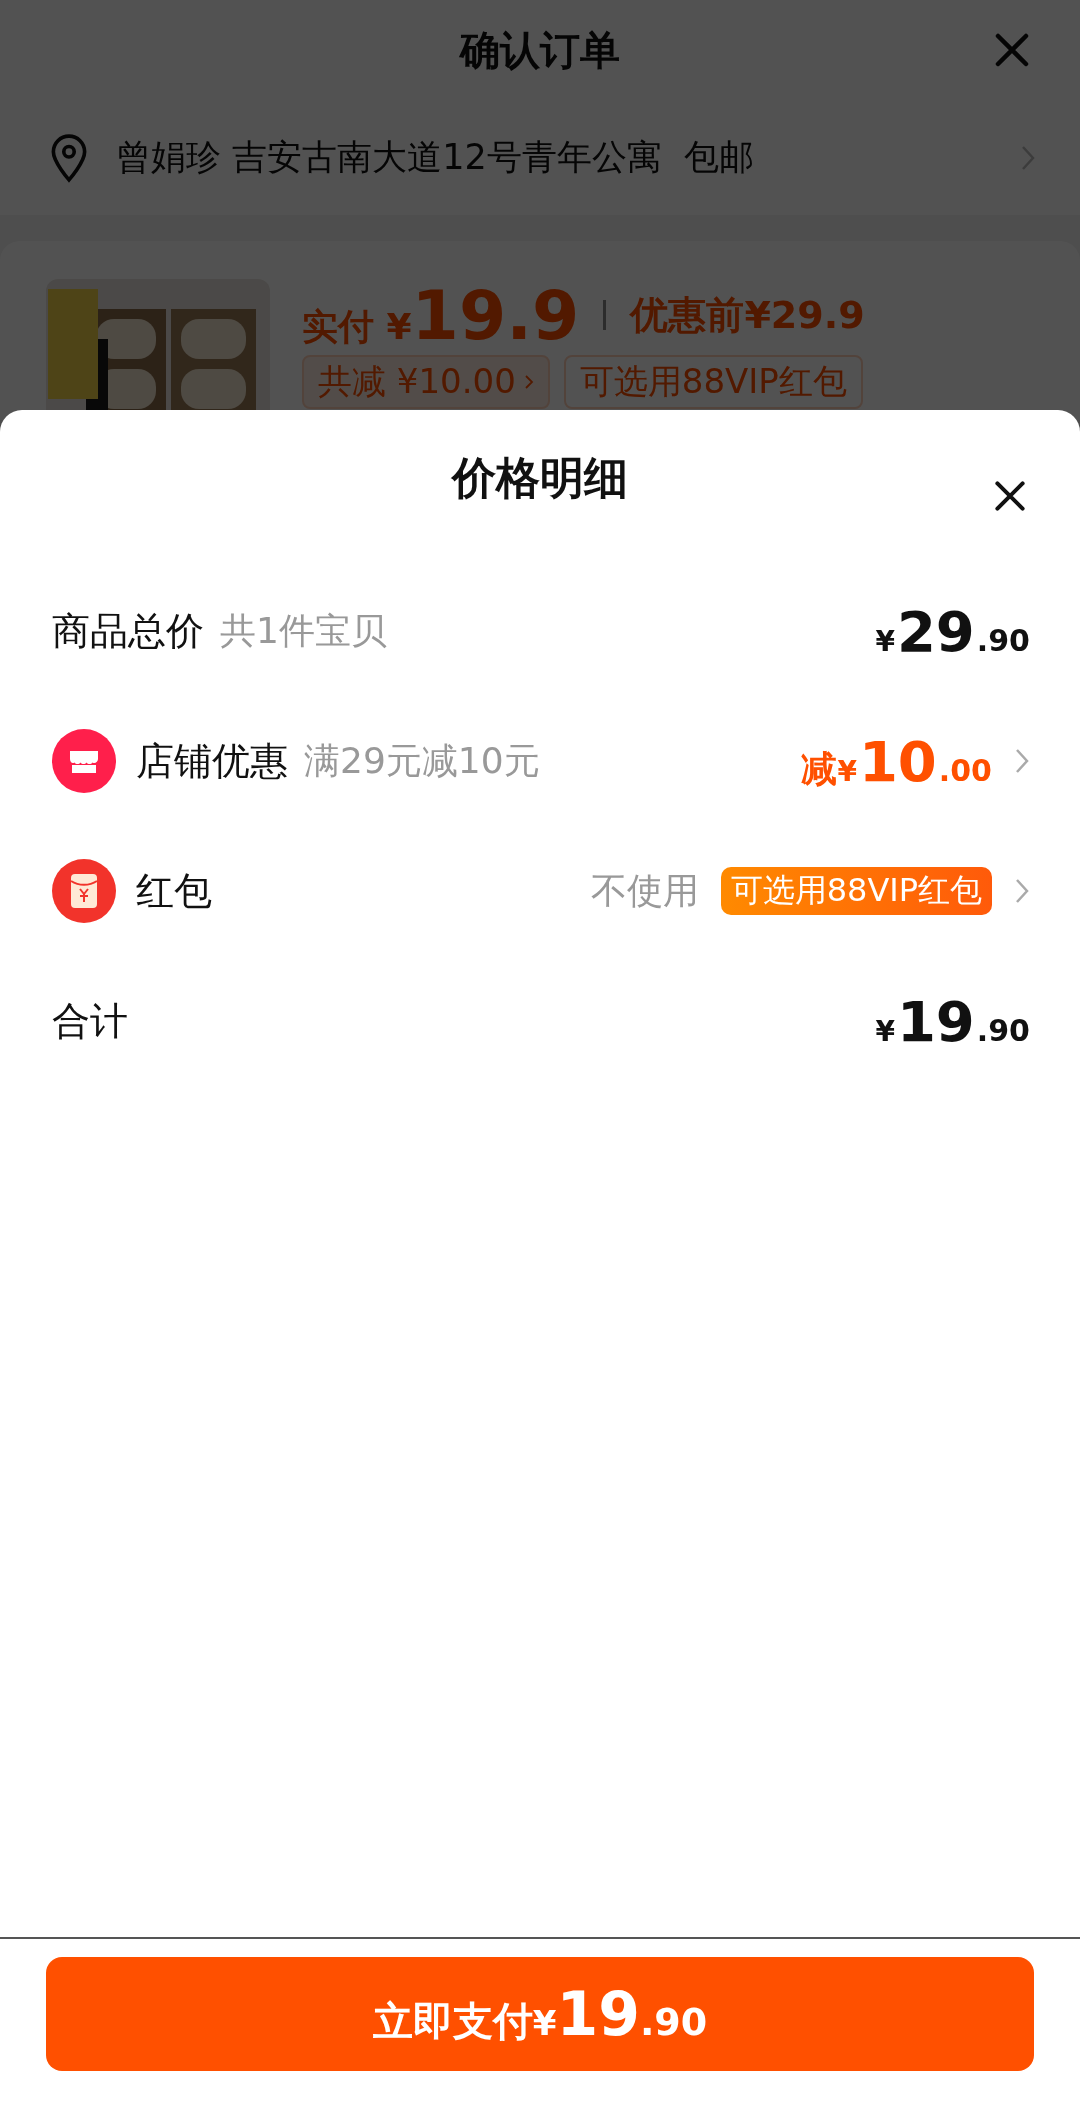 The width and height of the screenshot is (1080, 2101). I want to click on store-icon, so click(84, 761).